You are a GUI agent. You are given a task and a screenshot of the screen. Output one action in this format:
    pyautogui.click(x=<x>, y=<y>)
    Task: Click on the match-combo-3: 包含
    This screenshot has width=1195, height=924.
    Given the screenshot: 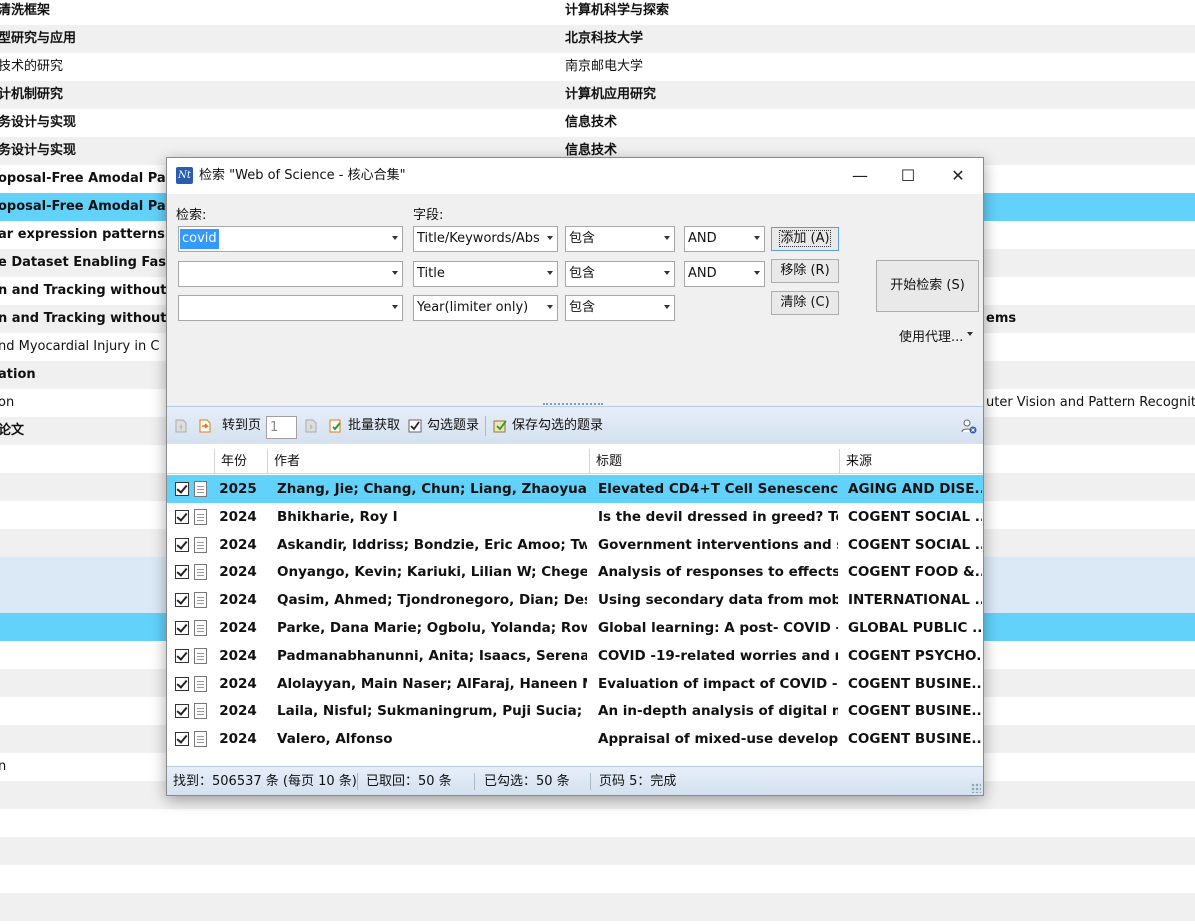 What is the action you would take?
    pyautogui.click(x=620, y=308)
    